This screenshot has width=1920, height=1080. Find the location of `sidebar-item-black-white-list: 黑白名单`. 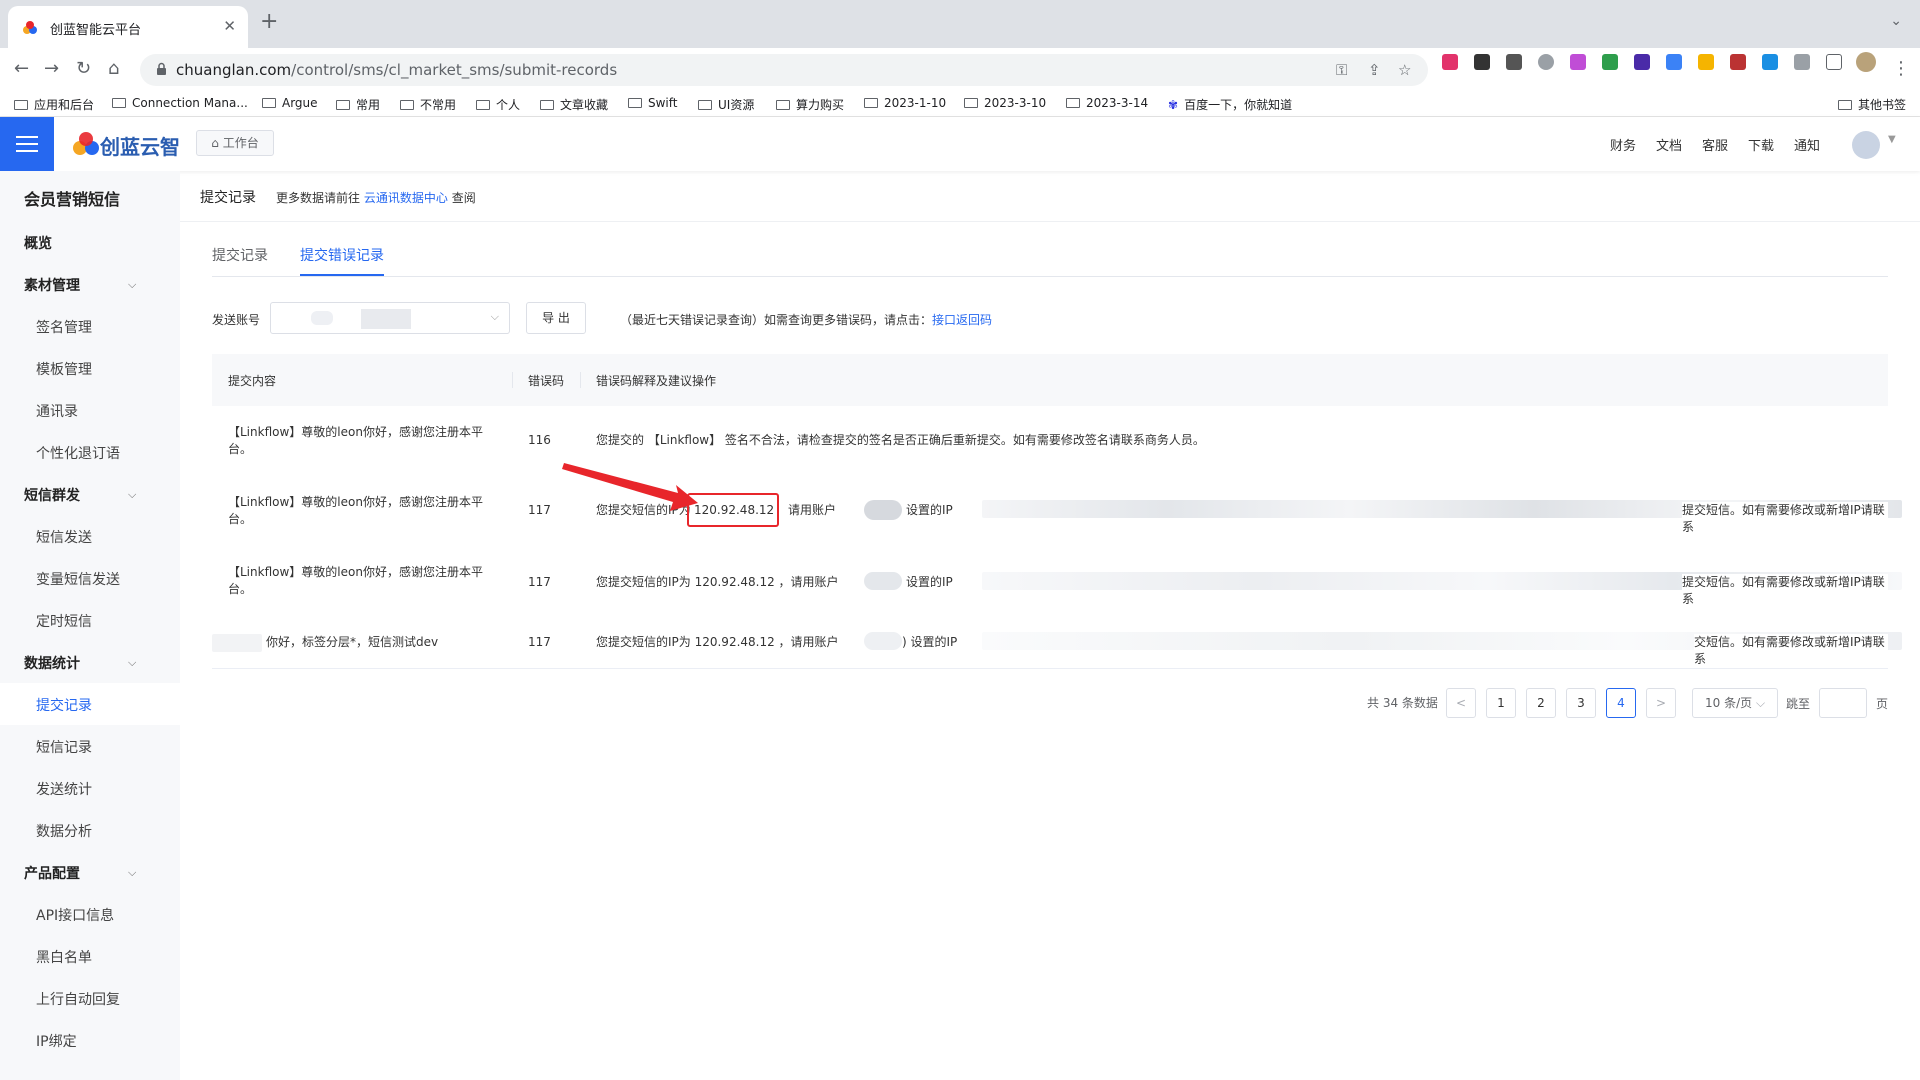

sidebar-item-black-white-list: 黑白名单 is located at coordinates (64, 957).